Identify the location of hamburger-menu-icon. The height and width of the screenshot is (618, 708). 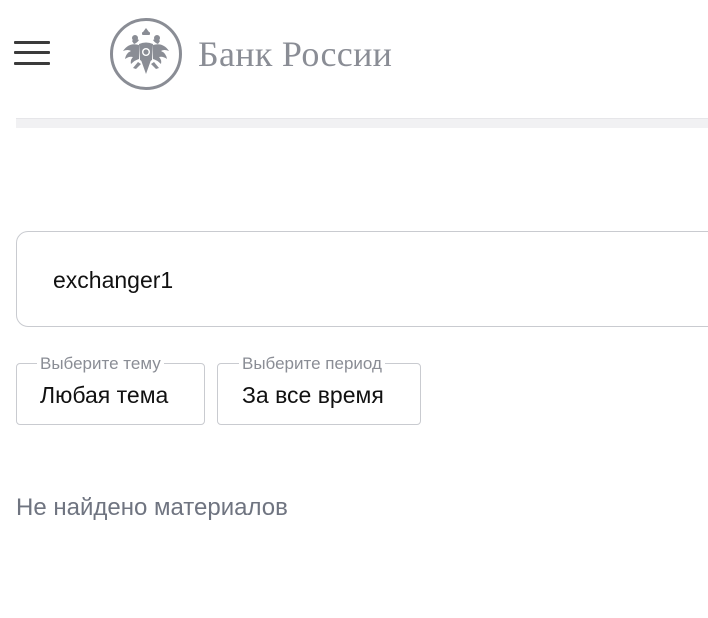
(32, 53).